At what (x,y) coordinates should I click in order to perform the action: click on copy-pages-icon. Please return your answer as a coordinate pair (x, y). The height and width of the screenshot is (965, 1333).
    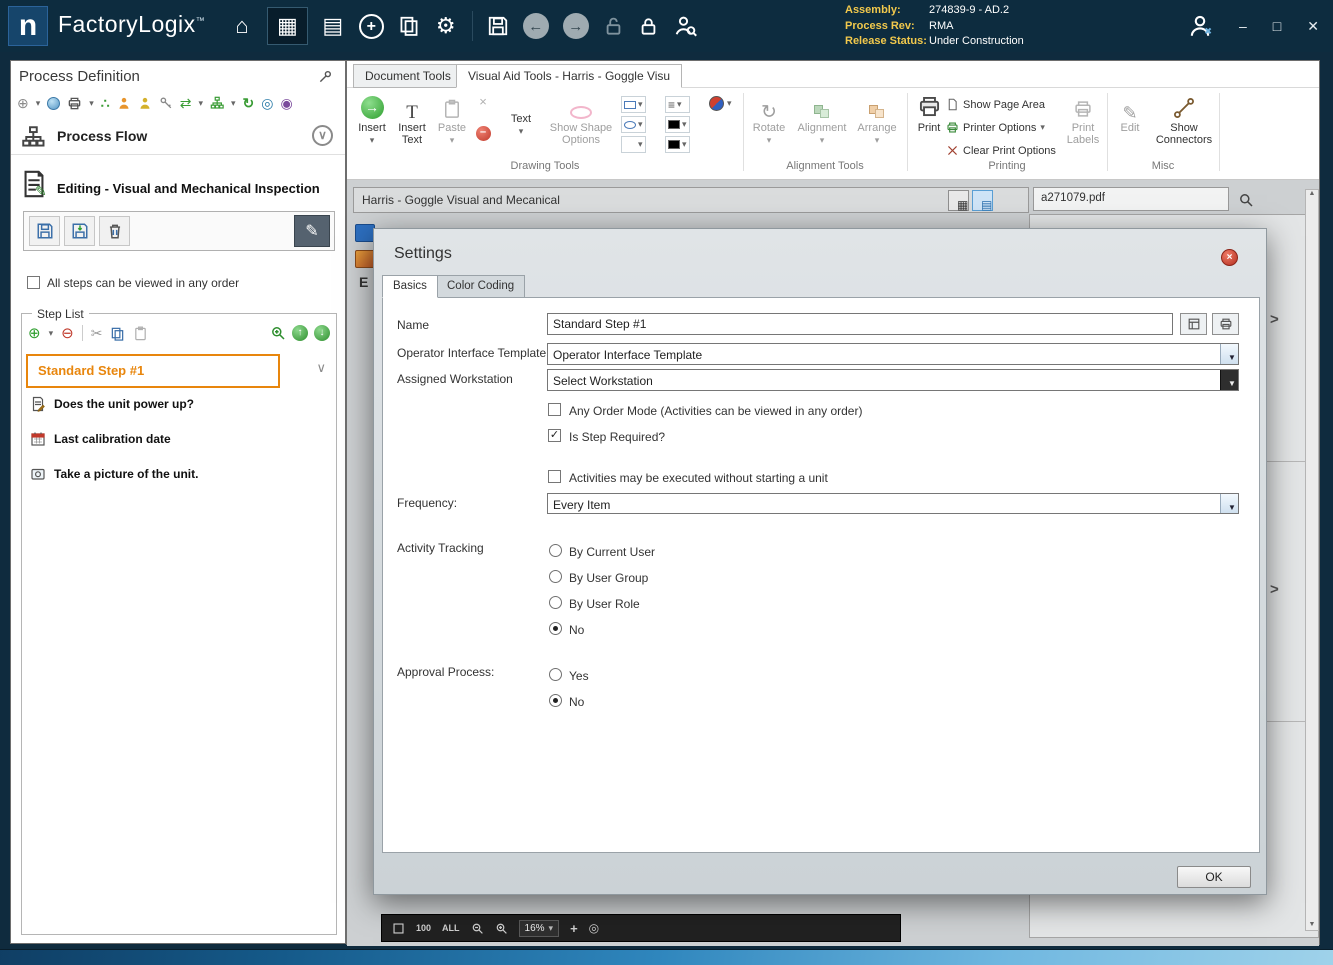
    Looking at the image, I should click on (409, 26).